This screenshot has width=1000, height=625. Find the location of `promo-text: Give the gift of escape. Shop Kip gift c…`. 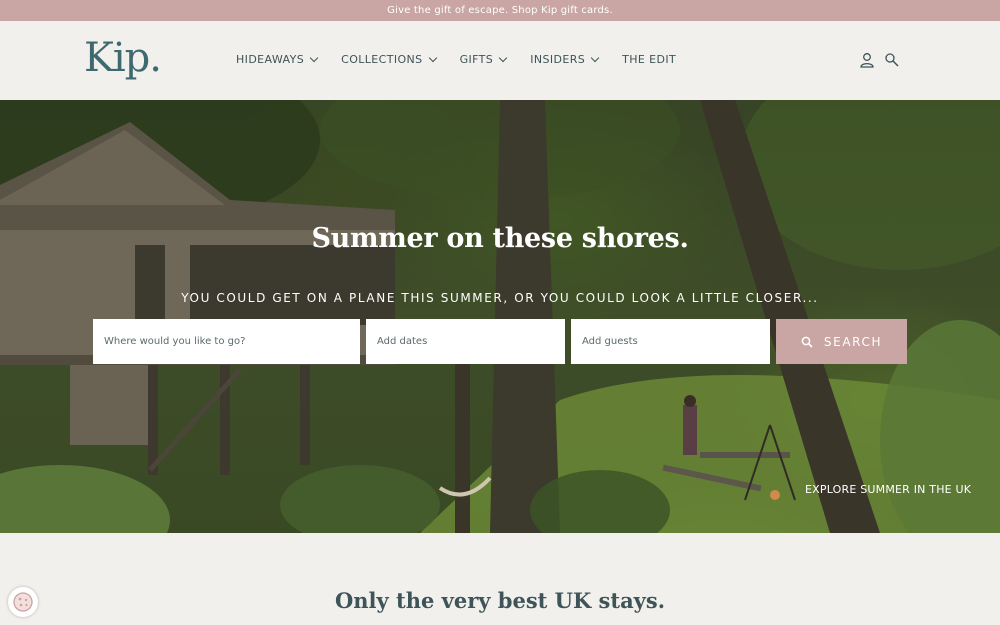

promo-text: Give the gift of escape. Shop Kip gift c… is located at coordinates (500, 10).